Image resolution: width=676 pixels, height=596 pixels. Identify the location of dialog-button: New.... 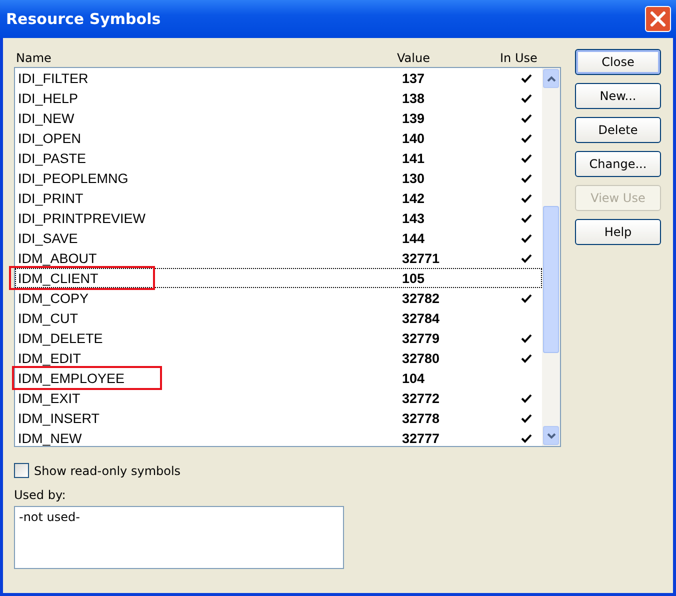
(618, 96).